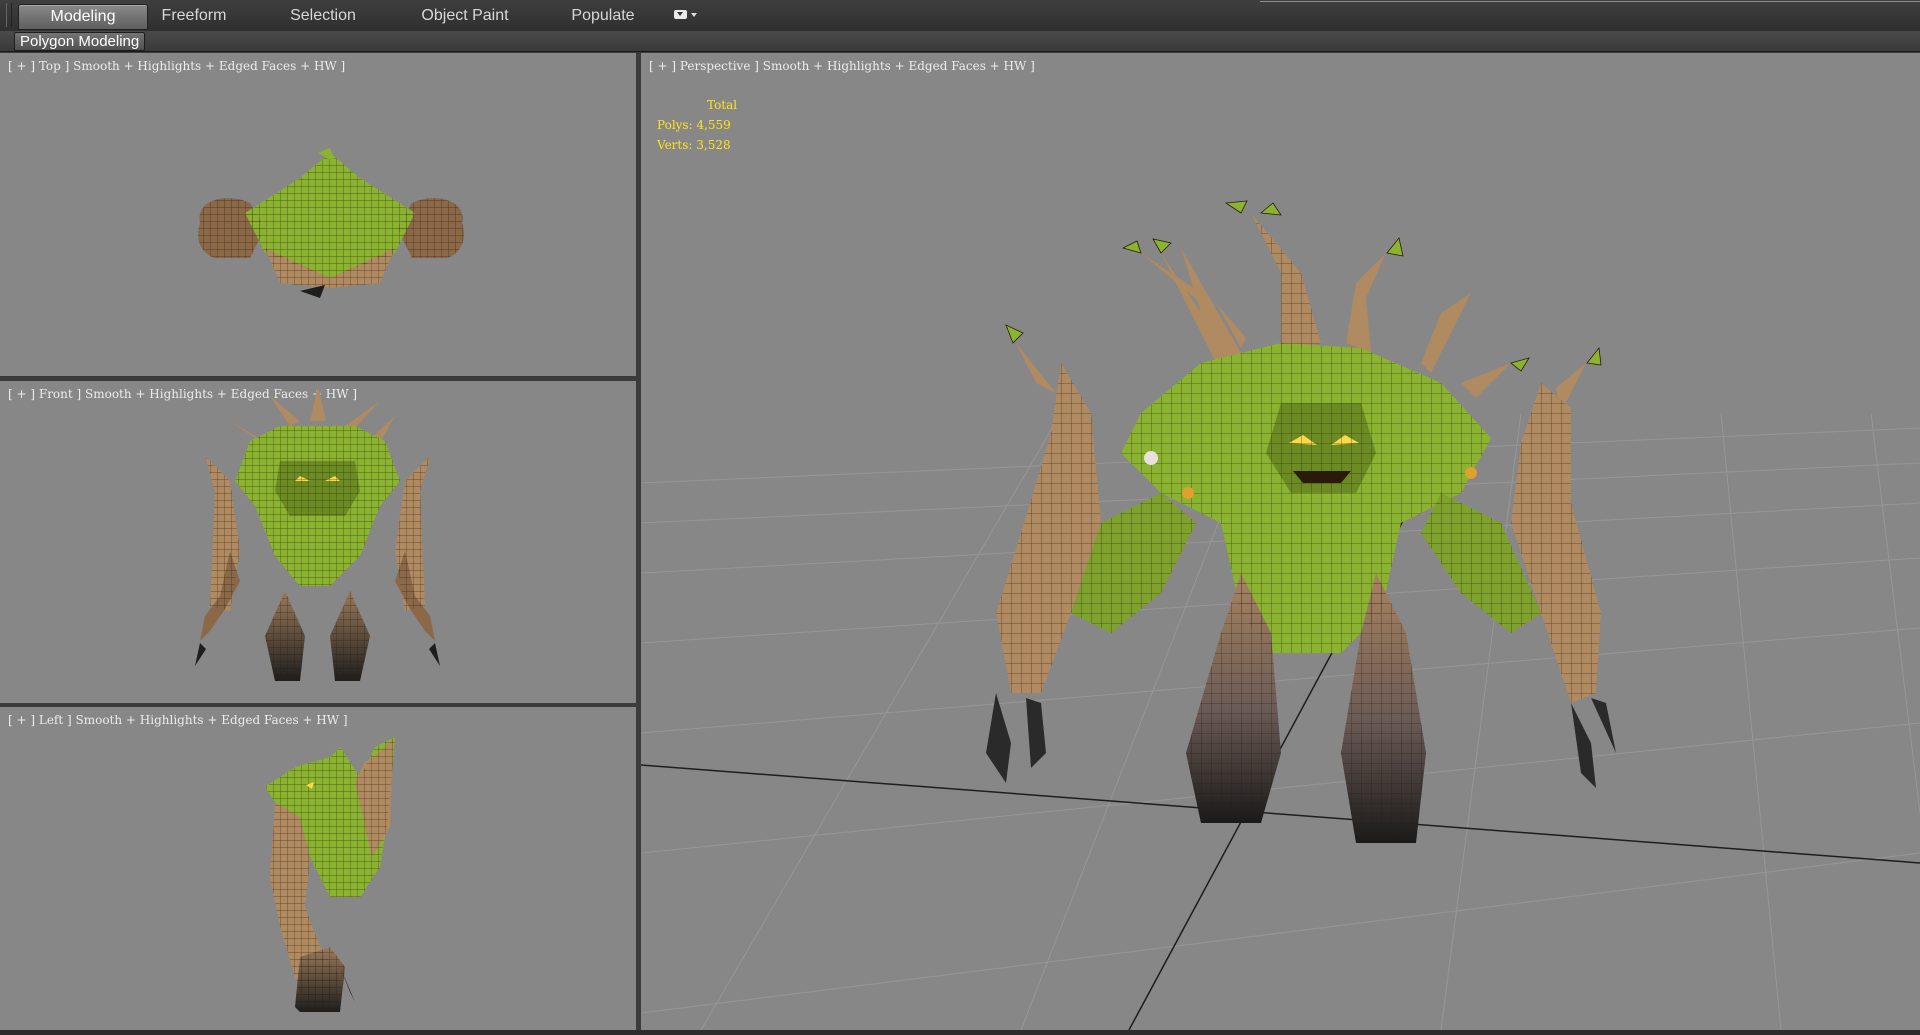 The width and height of the screenshot is (1920, 1035). What do you see at coordinates (1280, 814) in the screenshot?
I see `grid-axis-x` at bounding box center [1280, 814].